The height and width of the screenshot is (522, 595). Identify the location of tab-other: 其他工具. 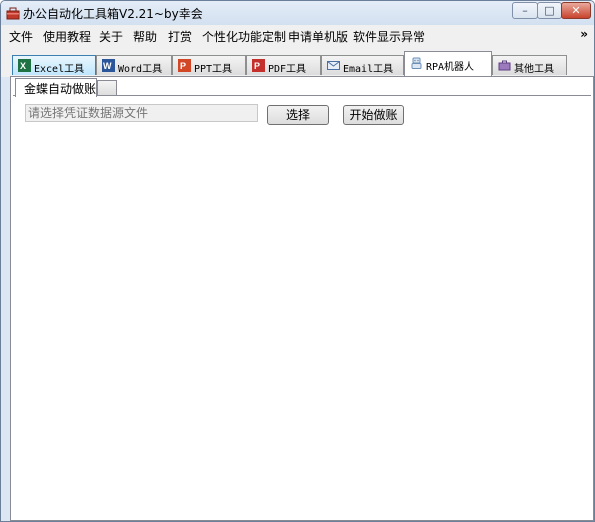
(529, 65).